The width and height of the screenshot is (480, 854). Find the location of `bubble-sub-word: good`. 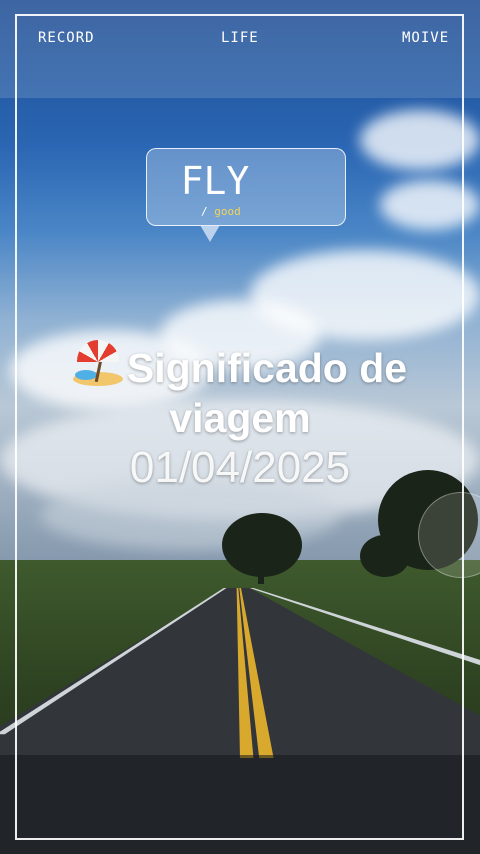

bubble-sub-word: good is located at coordinates (227, 211).